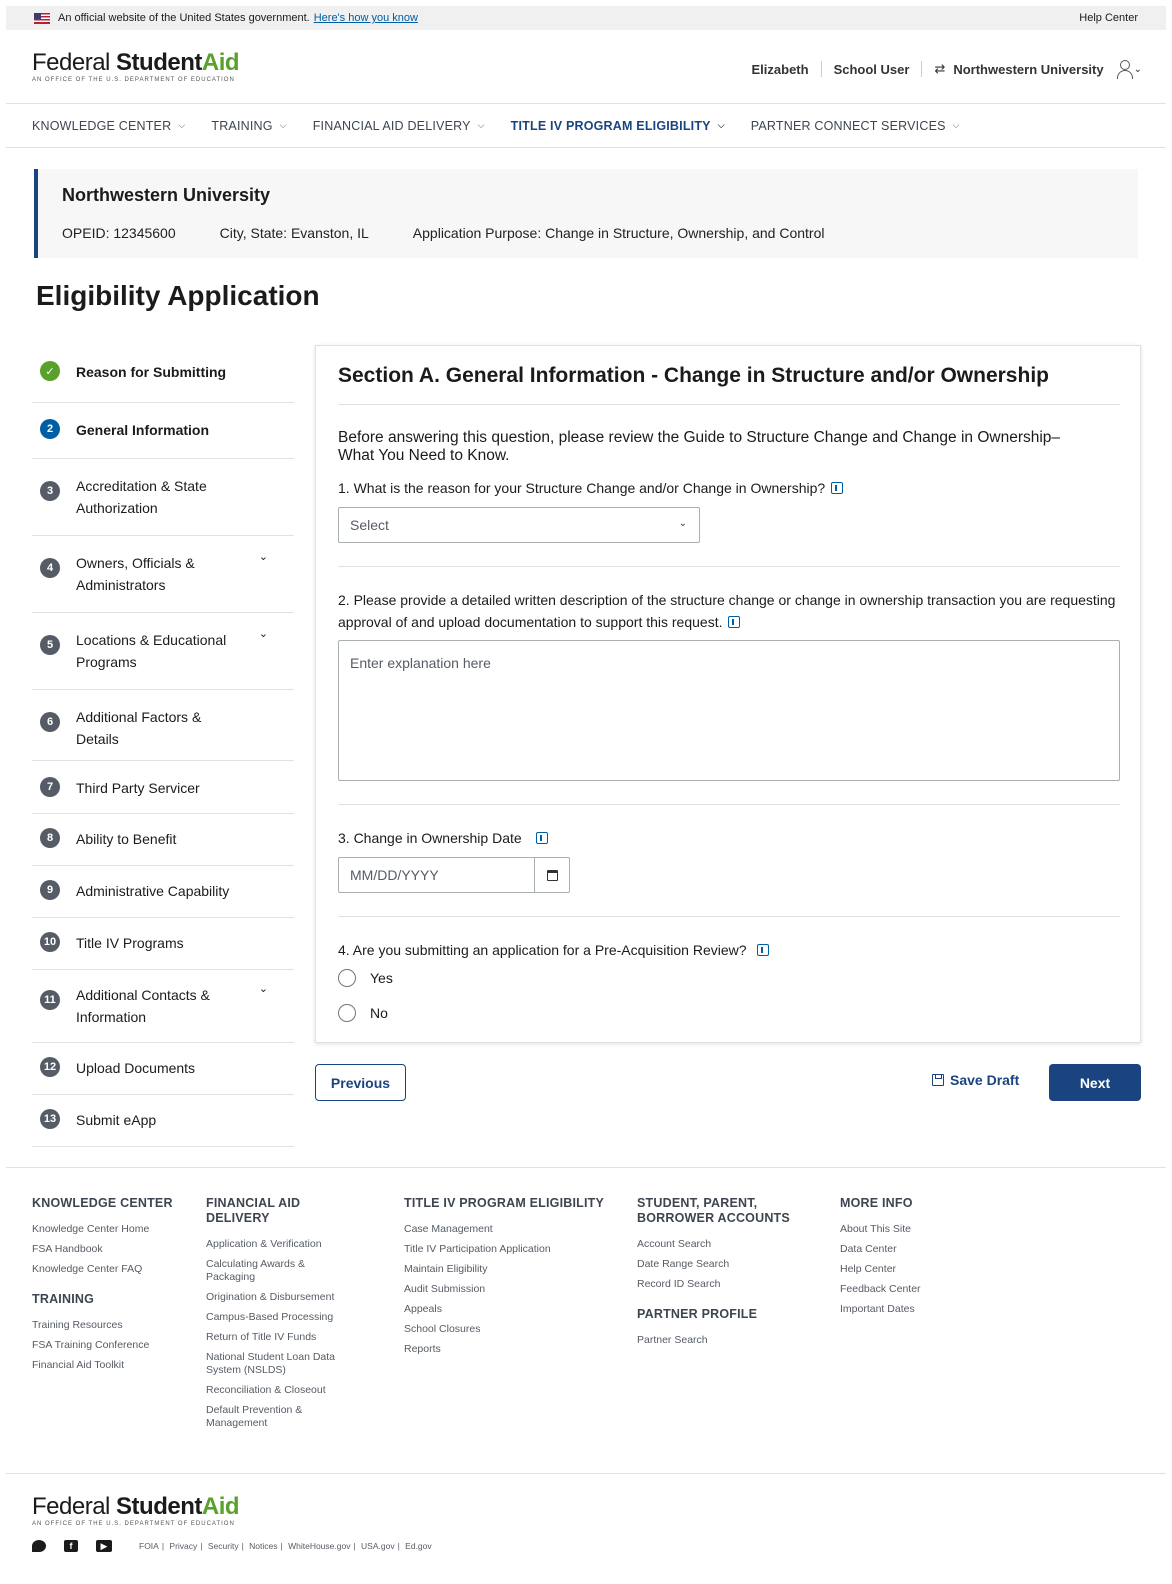  I want to click on legal-whitehouse: WhiteHouse.gov, so click(319, 1546).